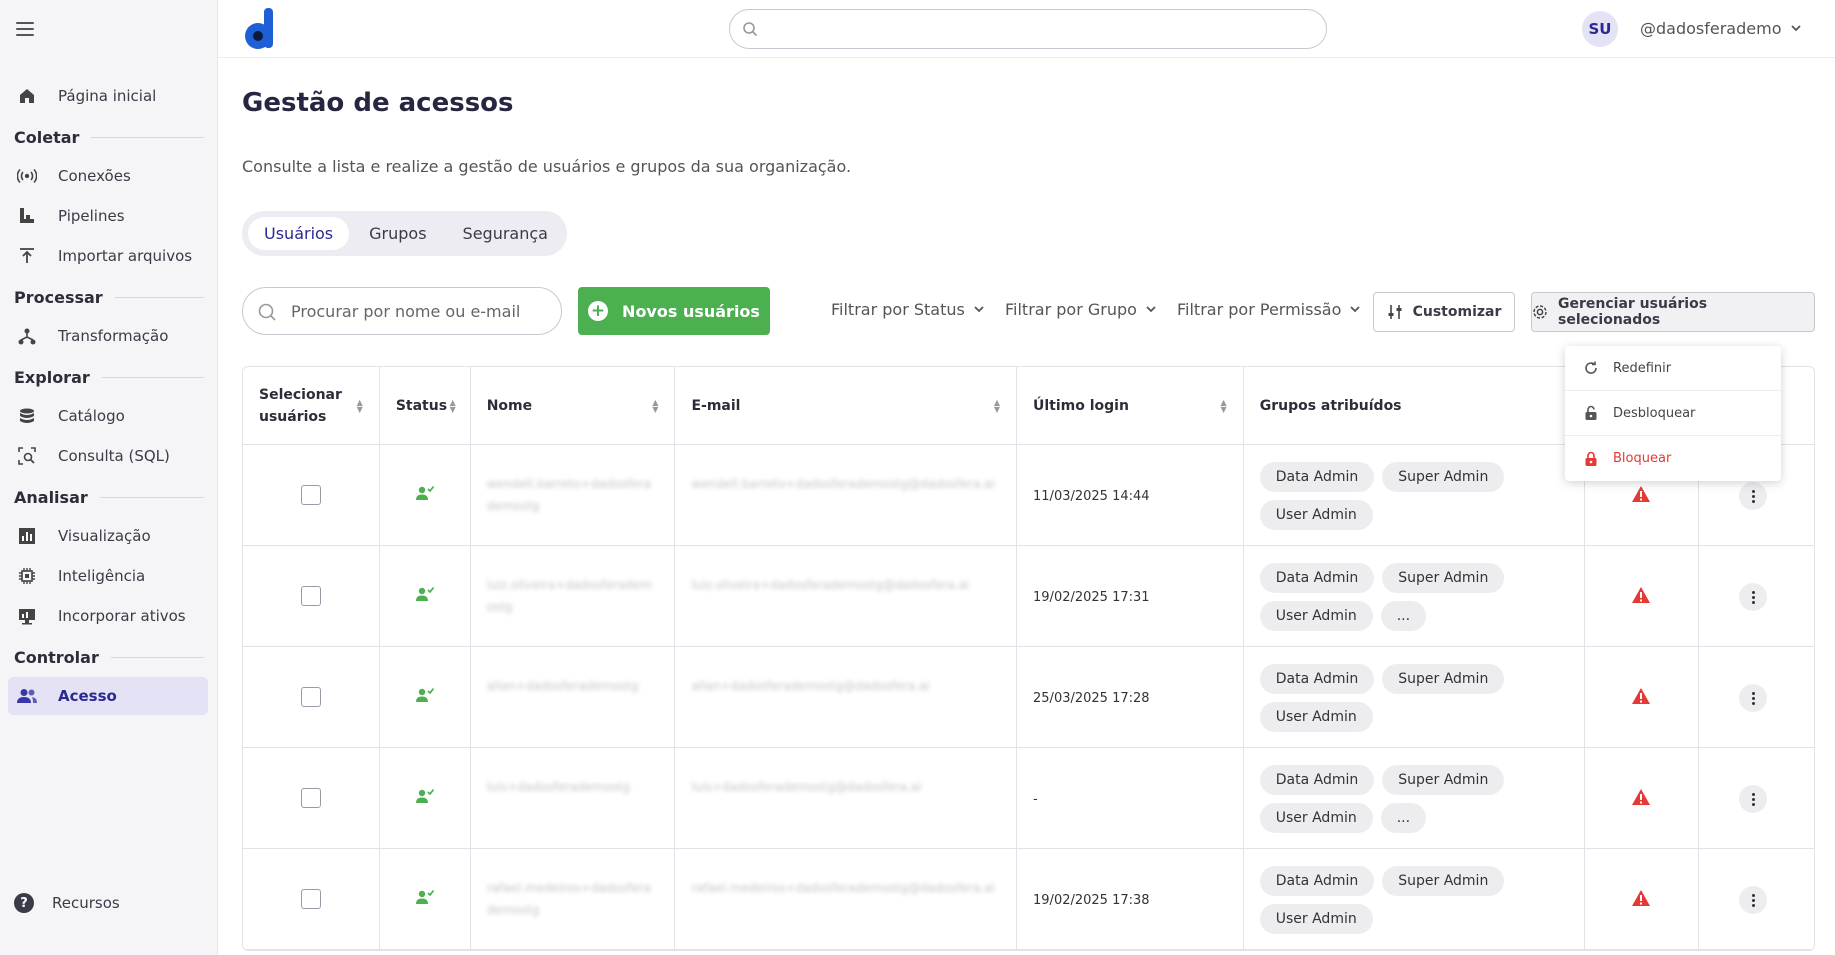 The width and height of the screenshot is (1835, 955). Describe the element at coordinates (27, 696) in the screenshot. I see `users-icon` at that location.